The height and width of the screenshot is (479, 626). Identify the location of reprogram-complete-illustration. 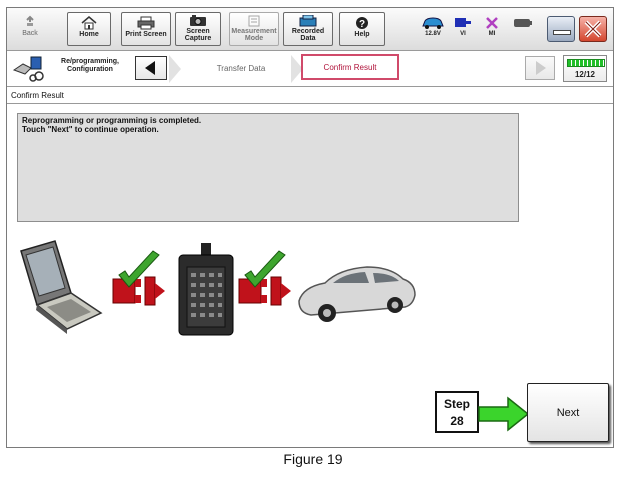
(218, 288).